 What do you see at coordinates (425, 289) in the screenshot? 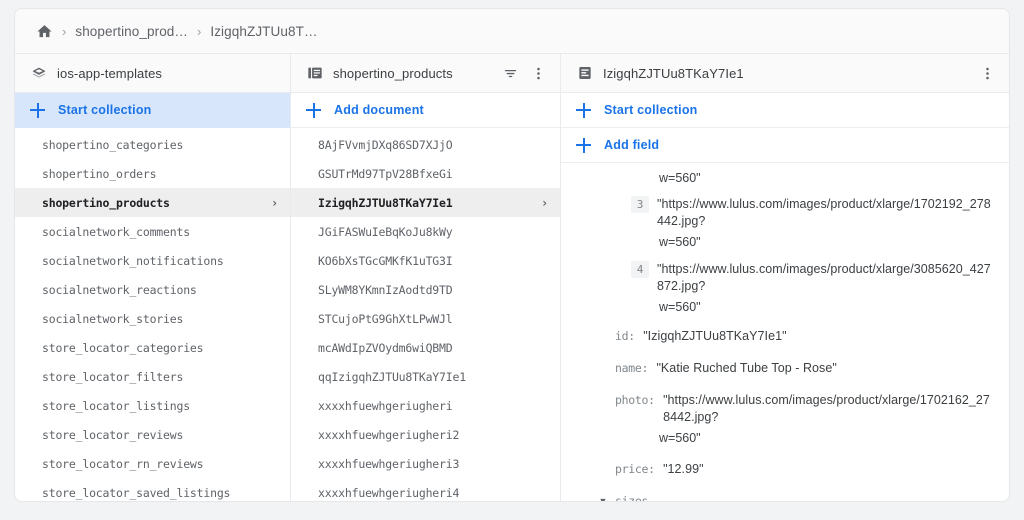
I see `document-list-item: SLyWM8YKmnIzAodtd9TD›` at bounding box center [425, 289].